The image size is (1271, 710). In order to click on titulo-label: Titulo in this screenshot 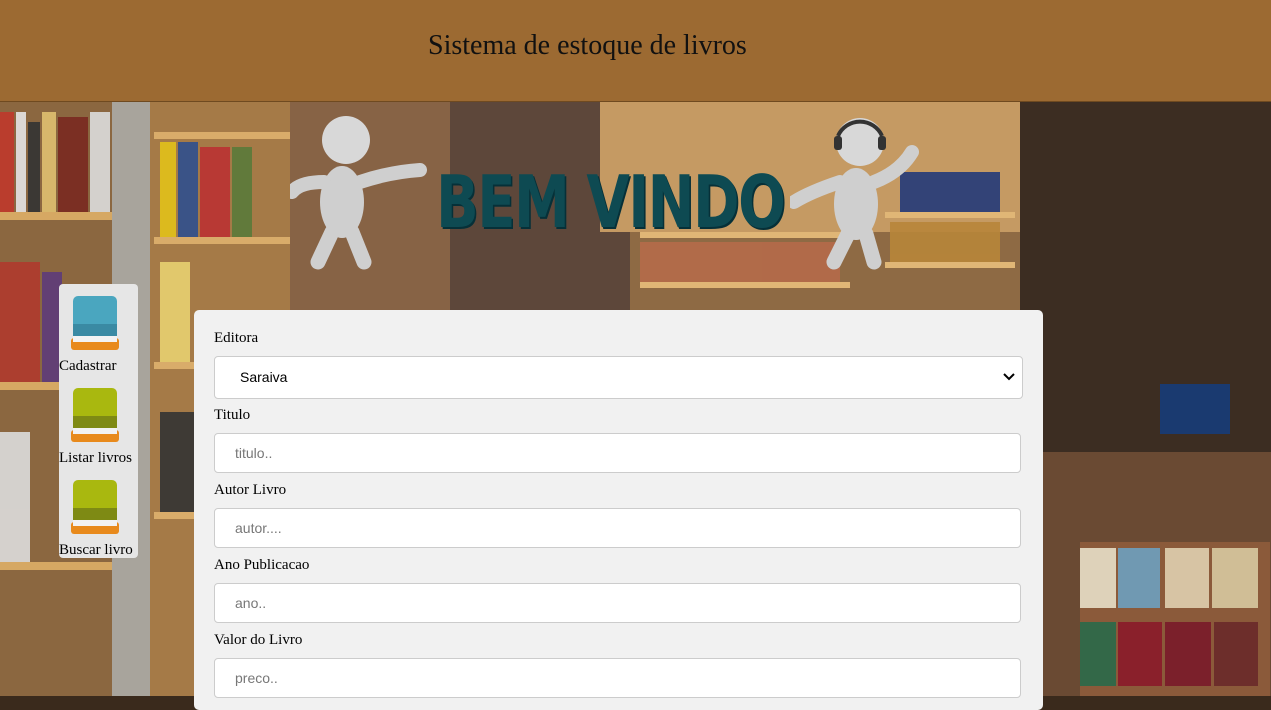, I will do `click(232, 415)`.